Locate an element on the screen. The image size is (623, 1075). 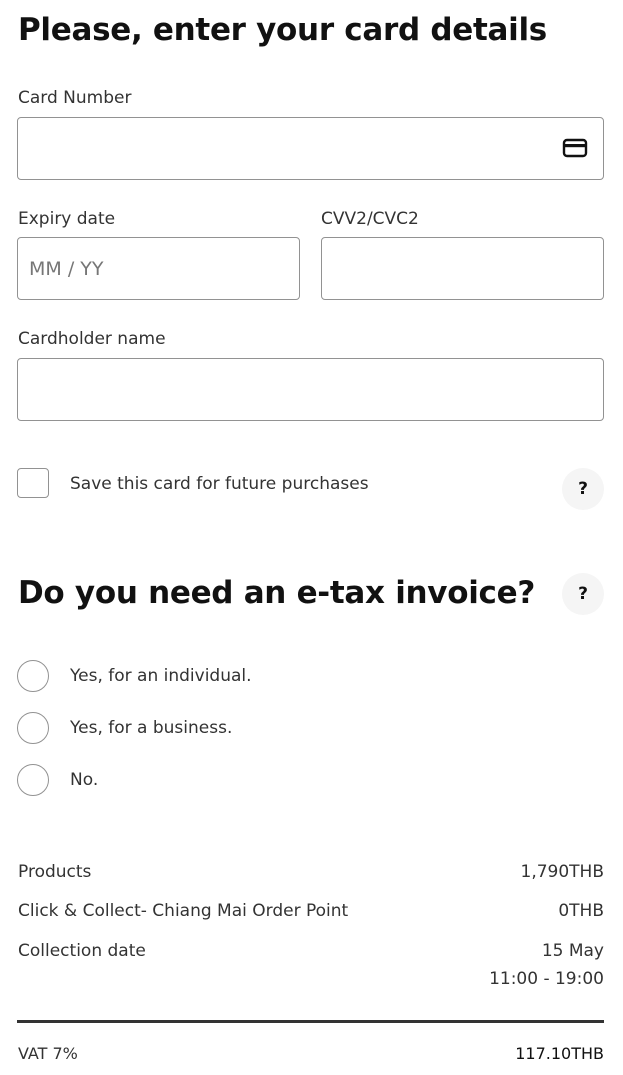
collection-date-label: Collection date is located at coordinates (82, 951).